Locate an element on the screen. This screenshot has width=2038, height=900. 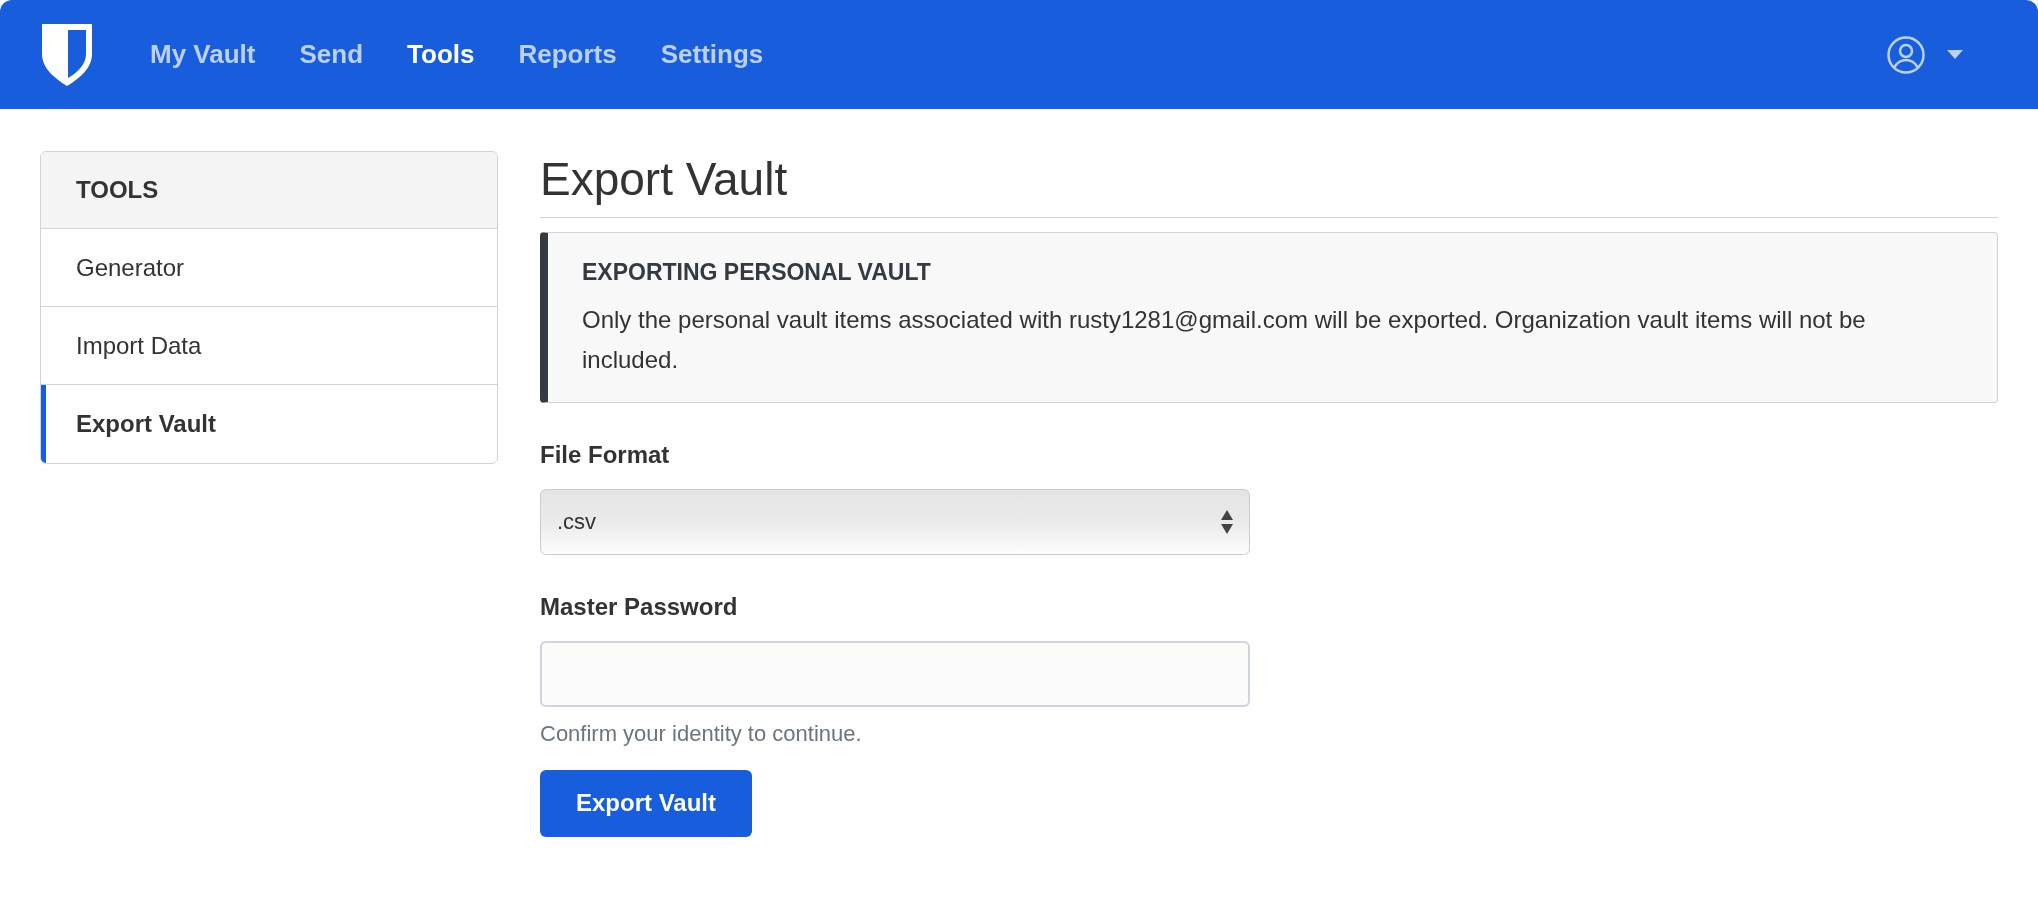
nav-link: Send is located at coordinates (331, 54).